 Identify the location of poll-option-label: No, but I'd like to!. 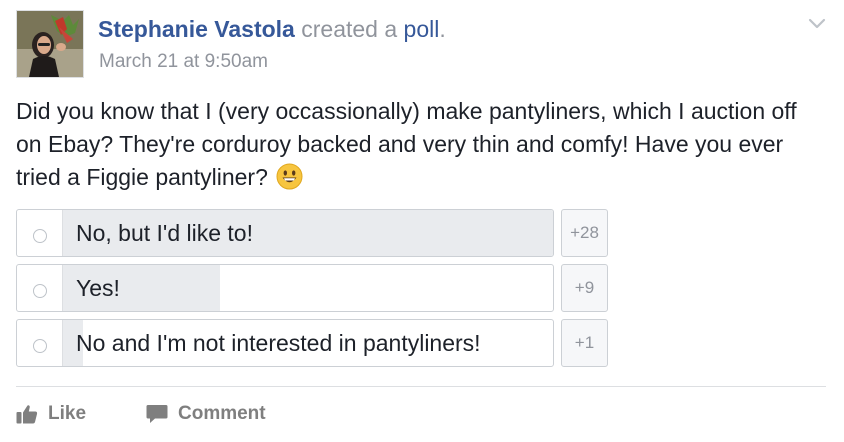
(164, 233).